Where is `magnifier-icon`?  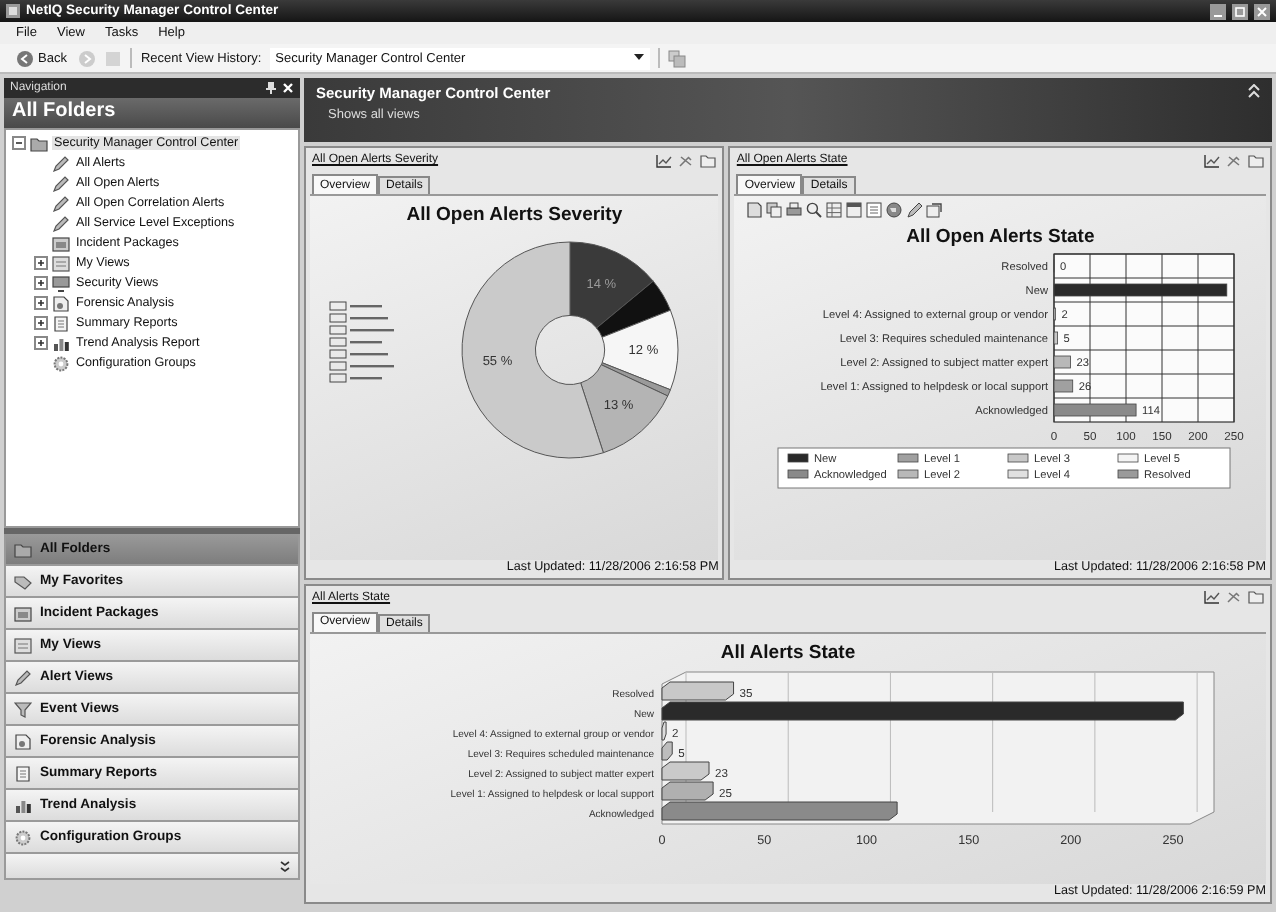 magnifier-icon is located at coordinates (814, 210).